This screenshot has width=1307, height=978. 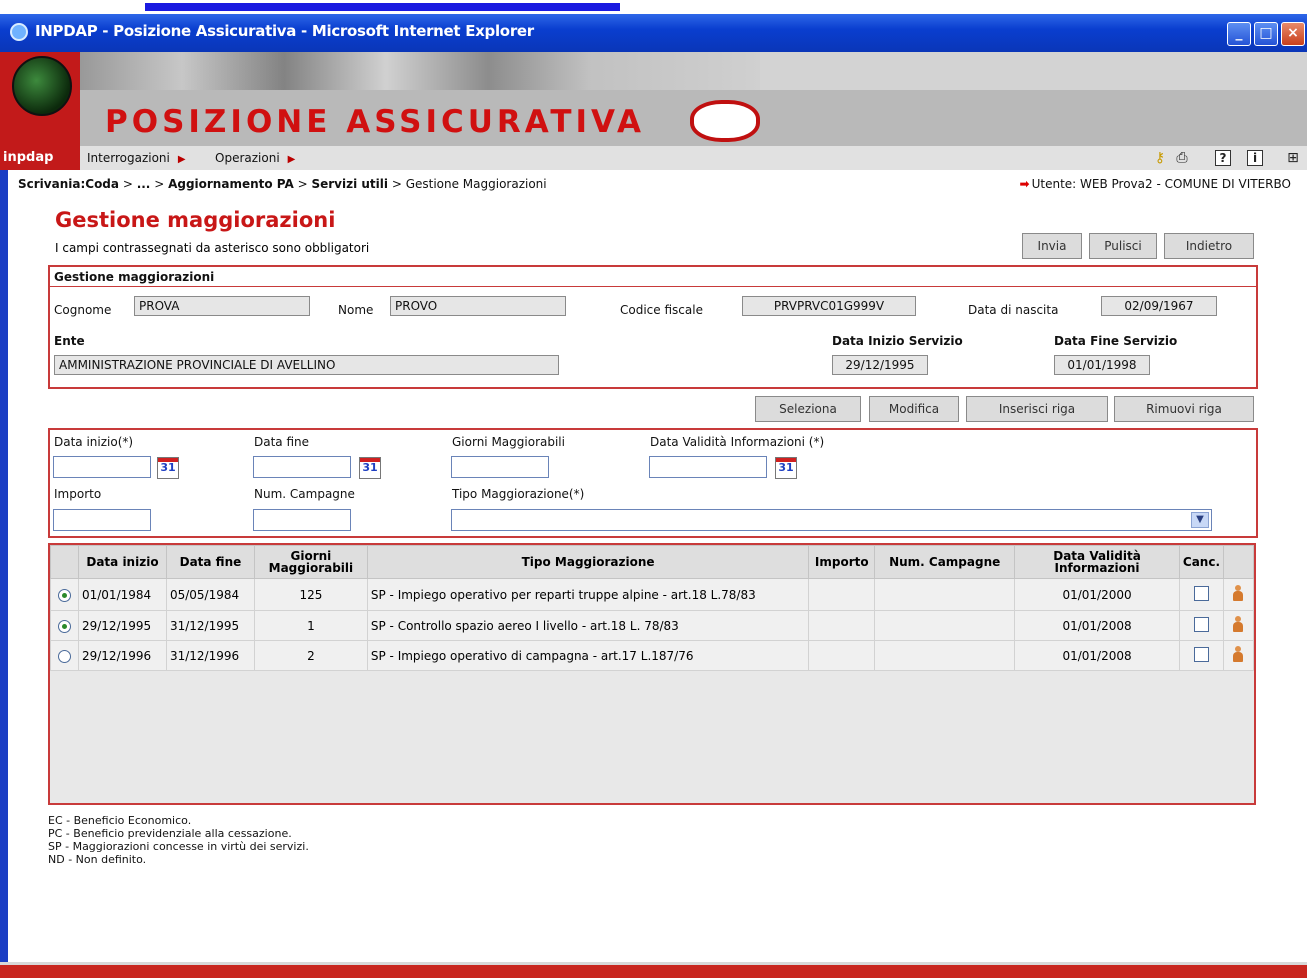 What do you see at coordinates (122, 655) in the screenshot?
I see `cell-data-inizio: 29/12/1996` at bounding box center [122, 655].